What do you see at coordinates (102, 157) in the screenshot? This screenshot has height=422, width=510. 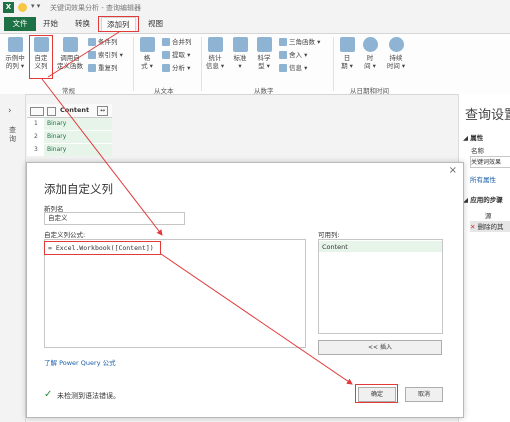 I see `arrow-button-to-formula` at bounding box center [102, 157].